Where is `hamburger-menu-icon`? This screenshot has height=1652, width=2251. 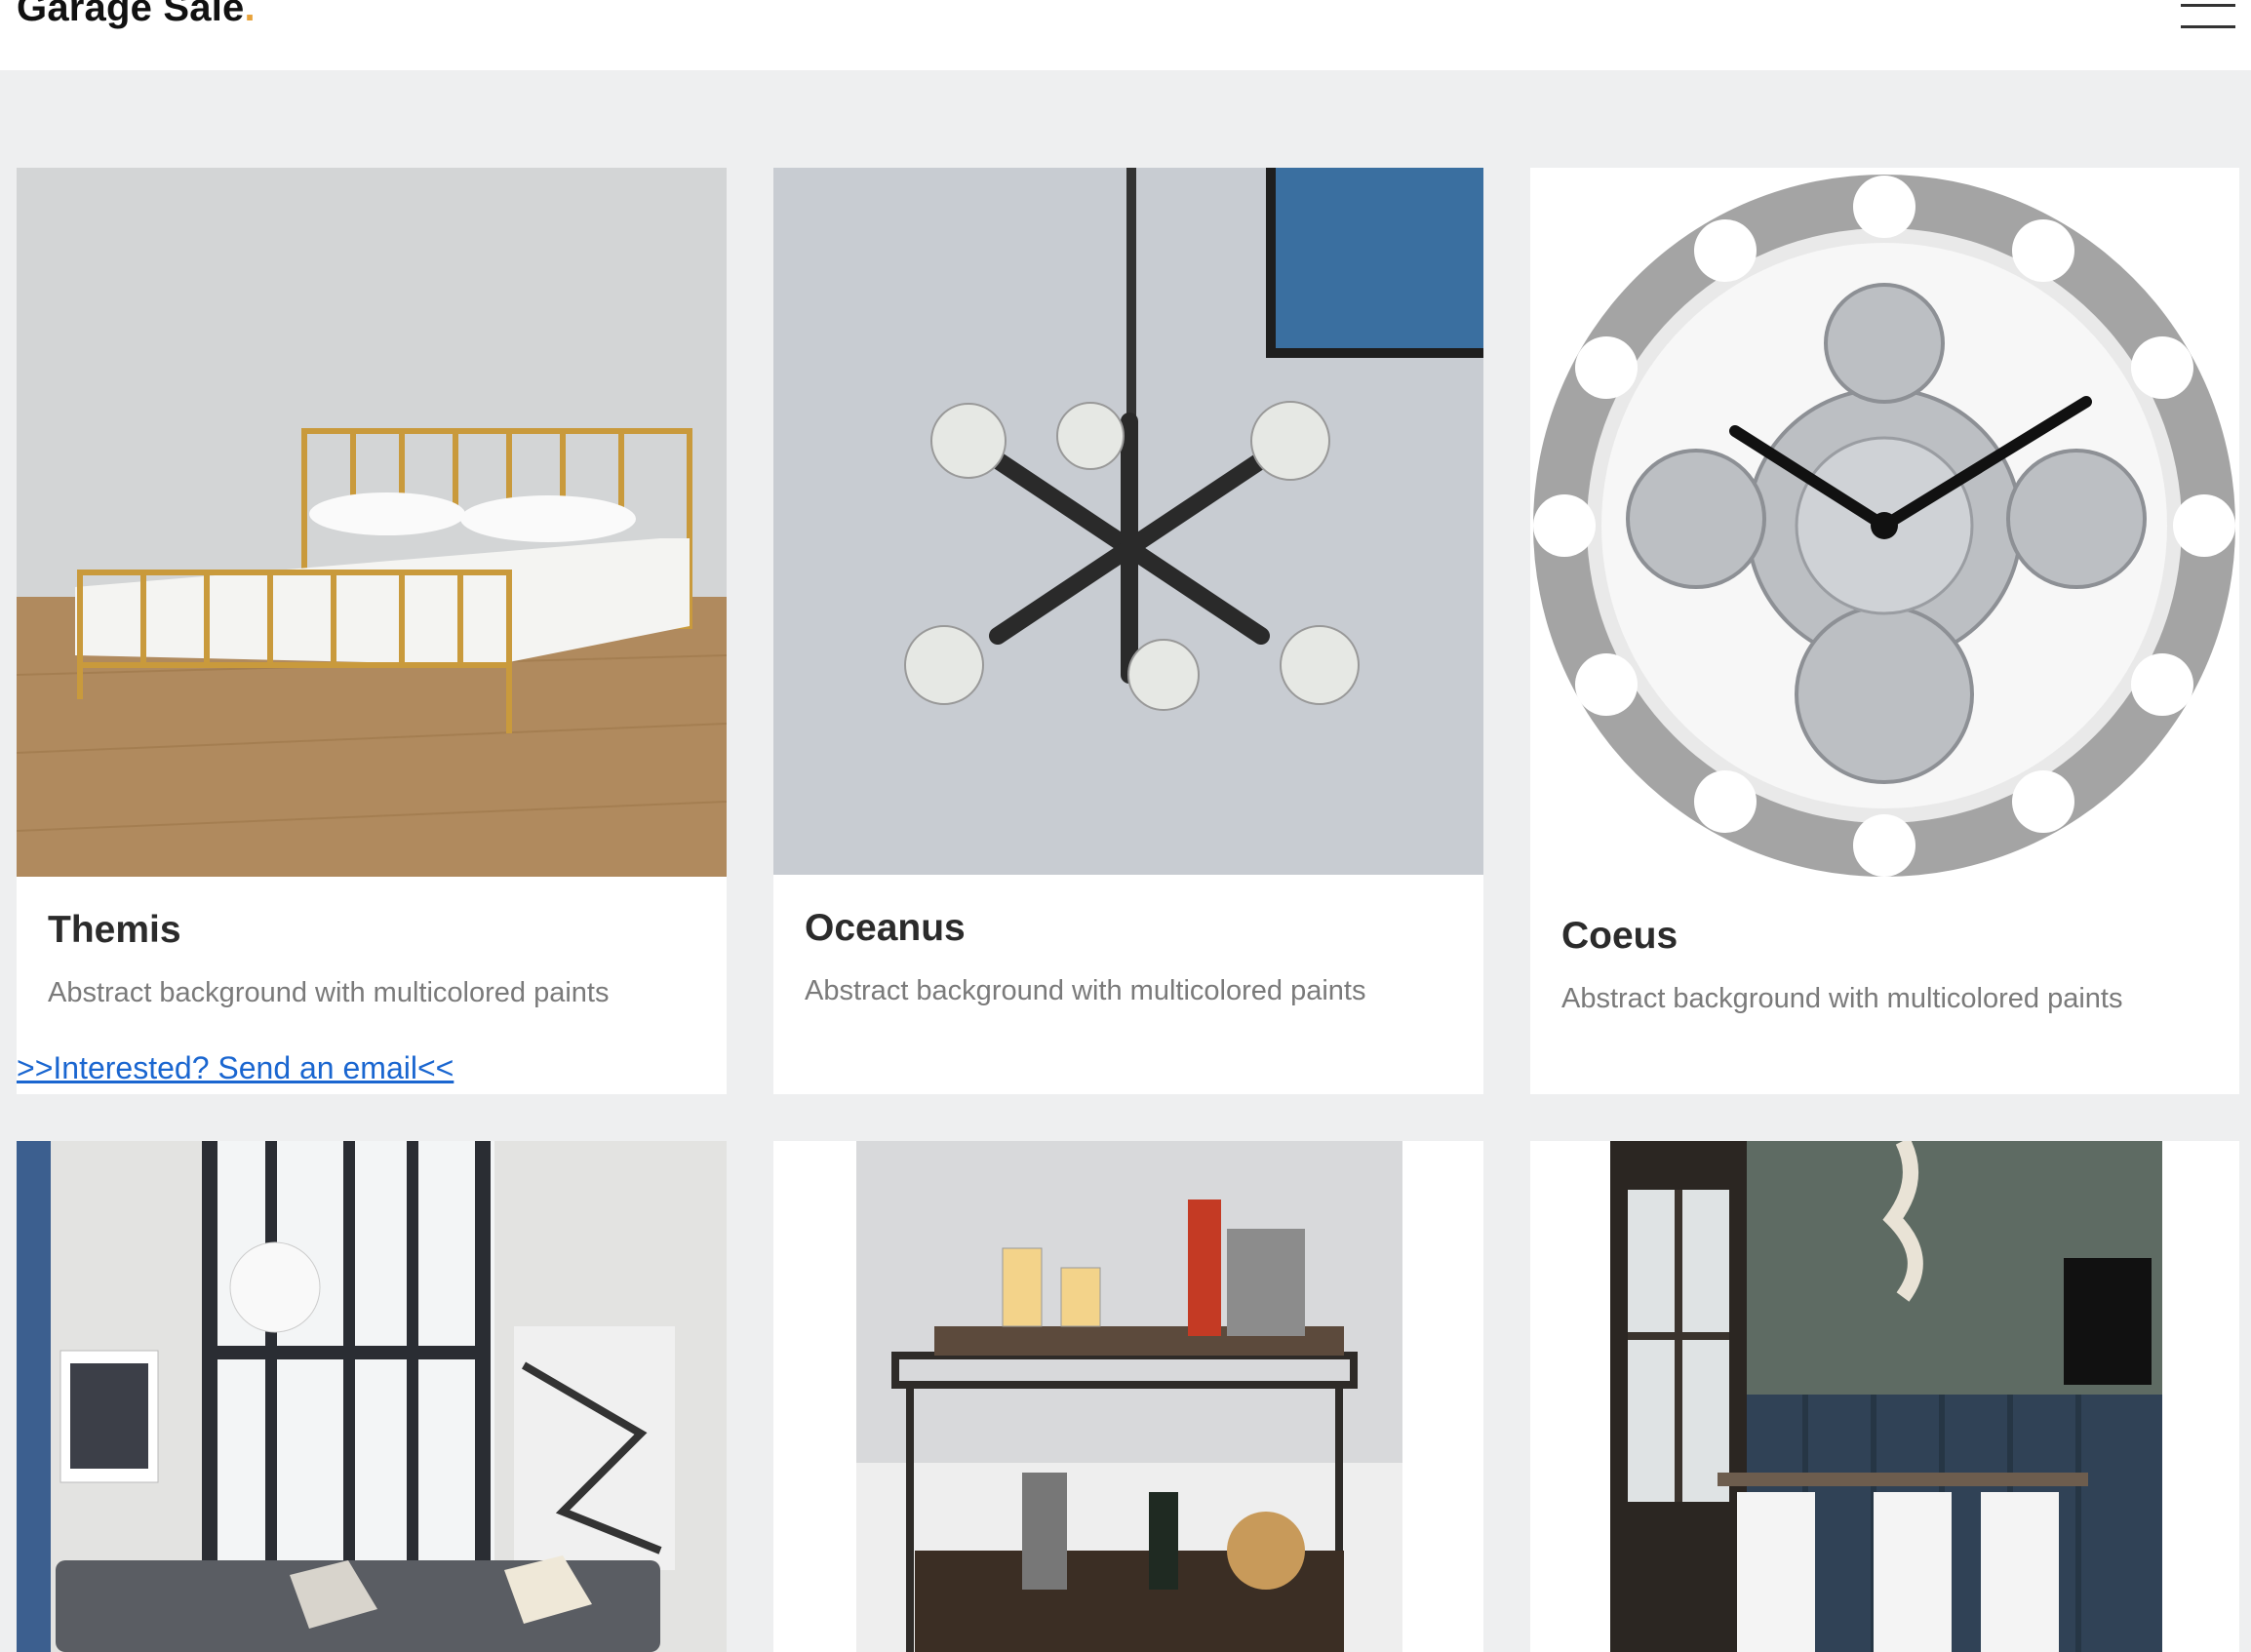 hamburger-menu-icon is located at coordinates (2208, 17).